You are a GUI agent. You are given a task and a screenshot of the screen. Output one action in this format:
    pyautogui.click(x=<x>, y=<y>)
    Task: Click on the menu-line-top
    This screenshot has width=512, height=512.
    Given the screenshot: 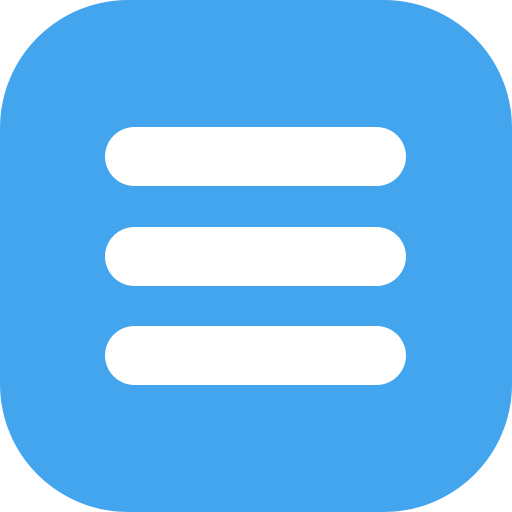 What is the action you would take?
    pyautogui.click(x=255, y=156)
    